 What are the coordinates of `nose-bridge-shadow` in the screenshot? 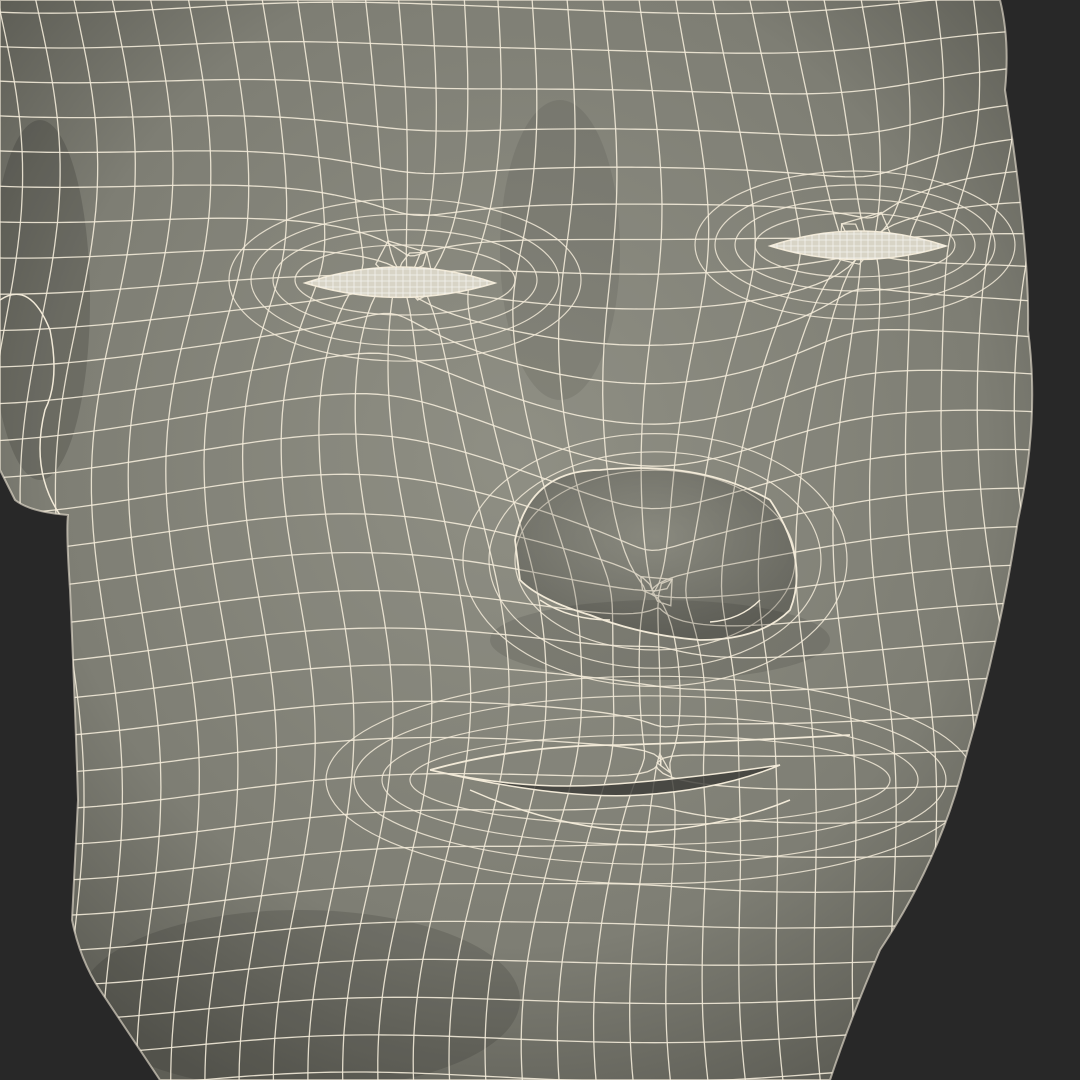 It's located at (560, 250).